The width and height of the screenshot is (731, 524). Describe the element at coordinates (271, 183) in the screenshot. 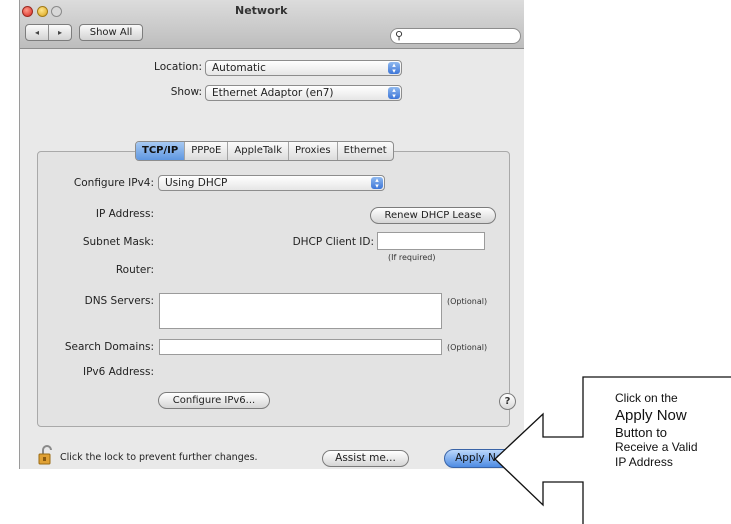

I see `configure-ipv4-popup: Using DHCP ▴ ▾` at that location.